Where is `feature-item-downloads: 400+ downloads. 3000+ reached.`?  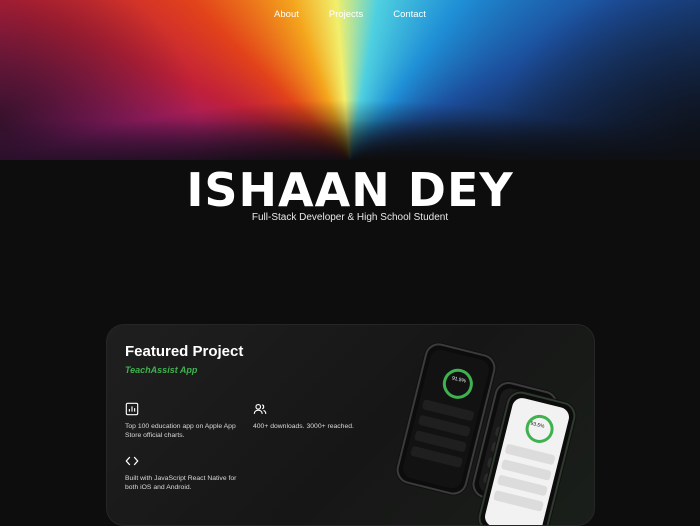 feature-item-downloads: 400+ downloads. 3000+ reached. is located at coordinates (312, 416).